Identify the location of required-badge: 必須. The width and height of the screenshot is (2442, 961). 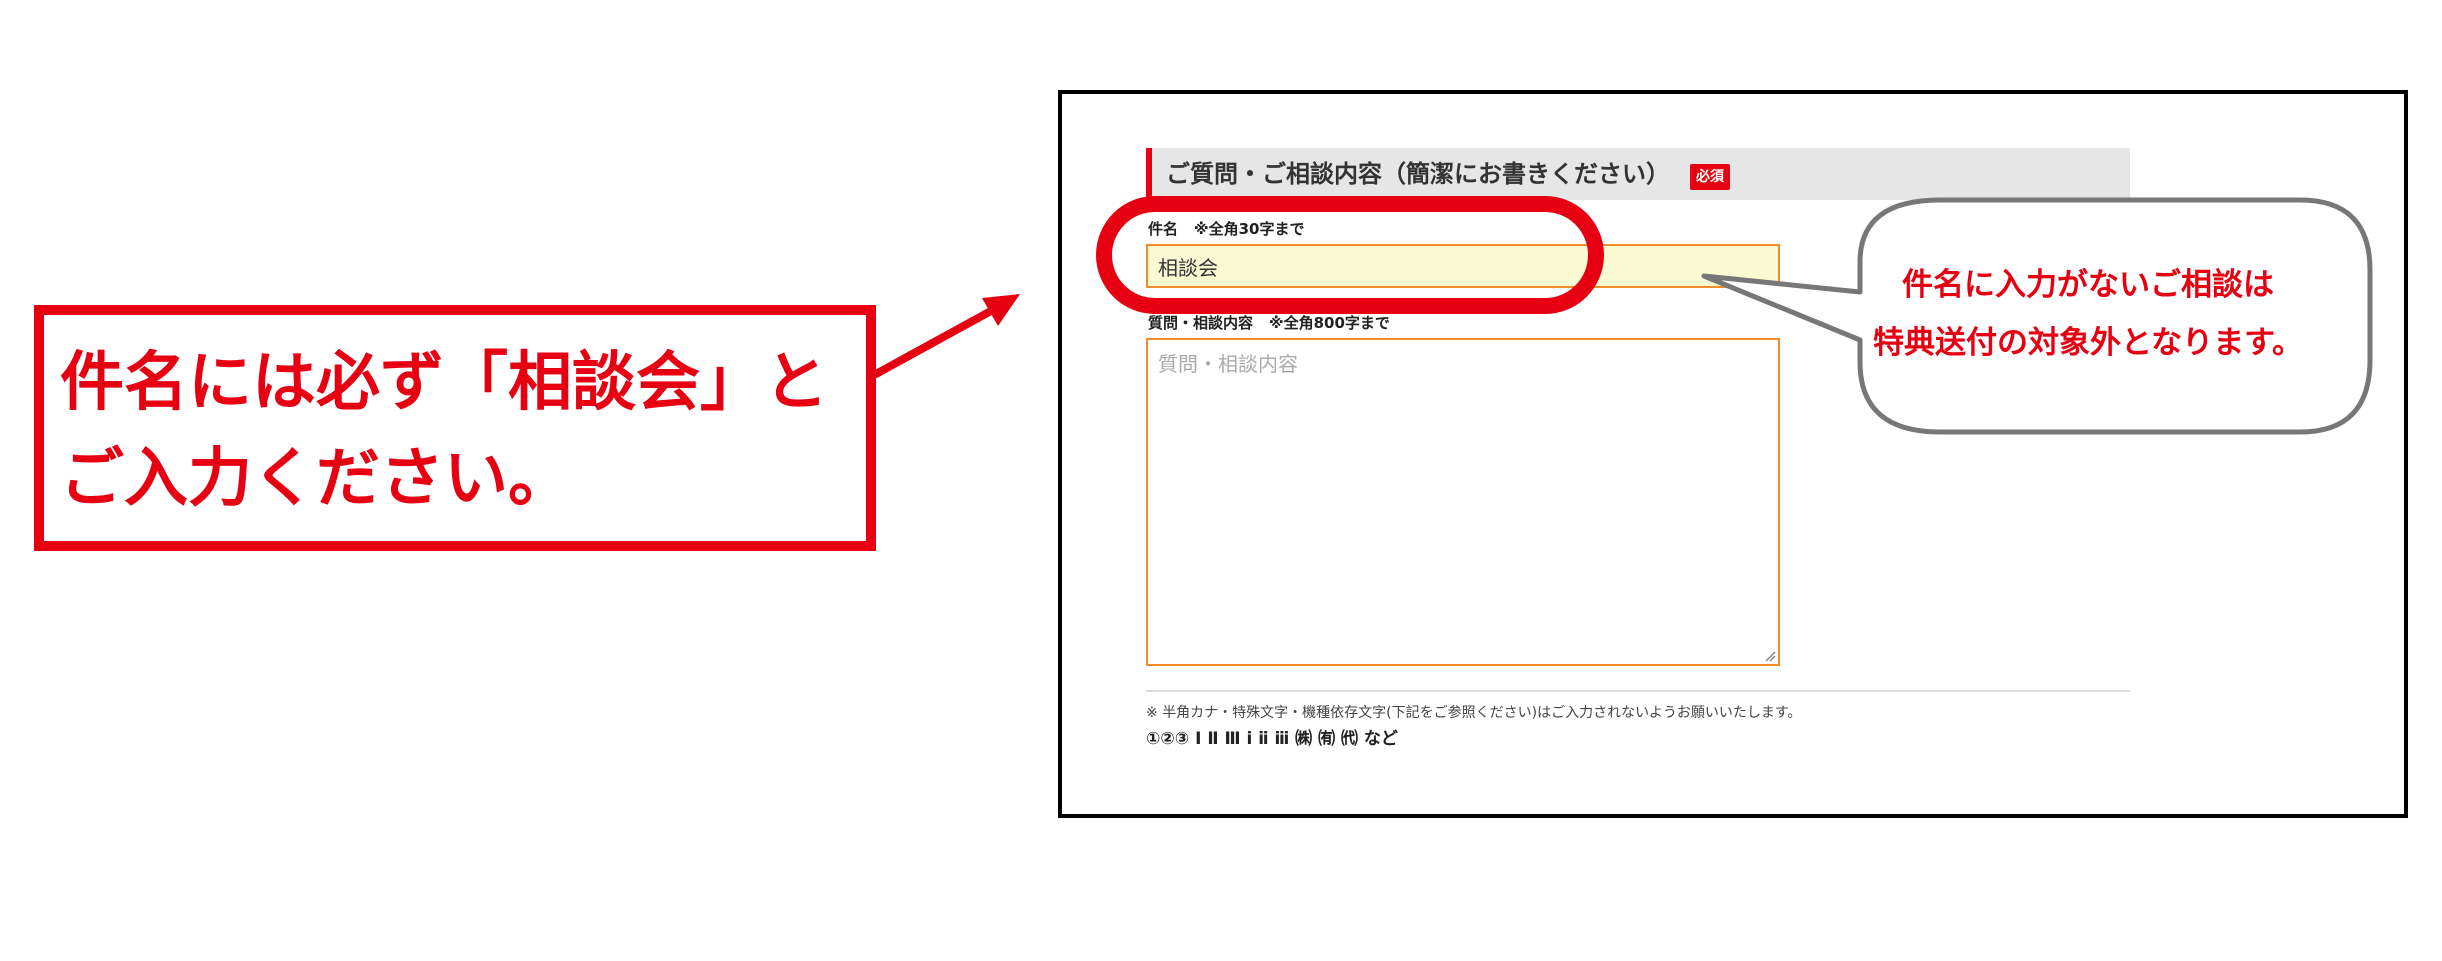
(1710, 177).